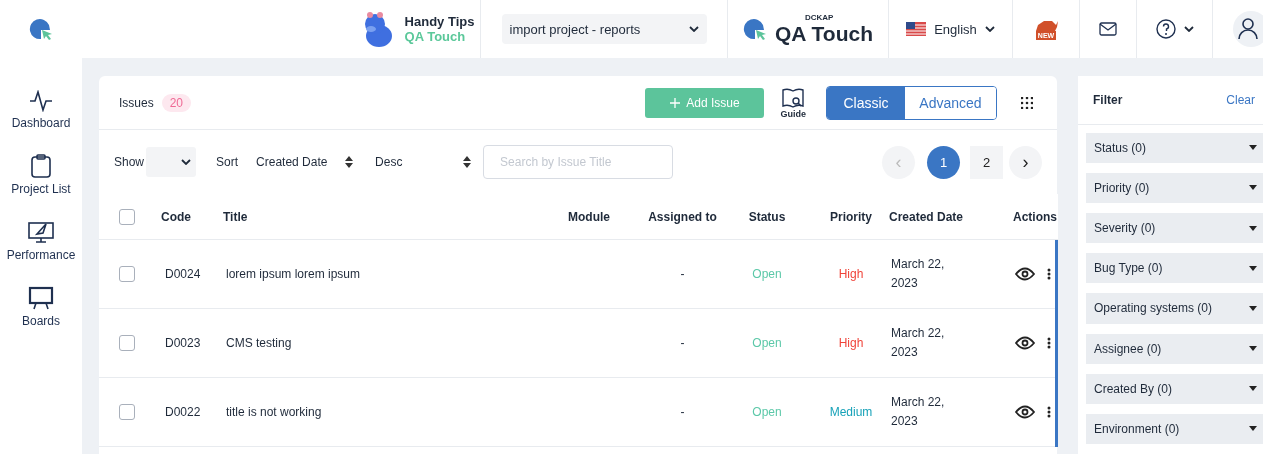 The width and height of the screenshot is (1263, 454). I want to click on filter-title: Filter, so click(1108, 99).